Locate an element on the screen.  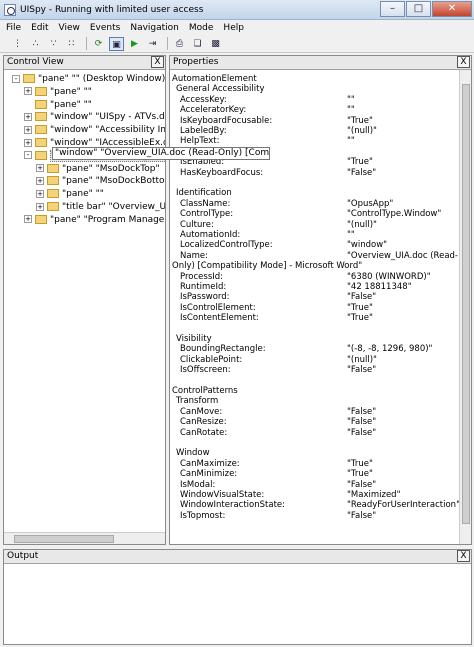
property-name: ControlType: is located at coordinates (207, 214).